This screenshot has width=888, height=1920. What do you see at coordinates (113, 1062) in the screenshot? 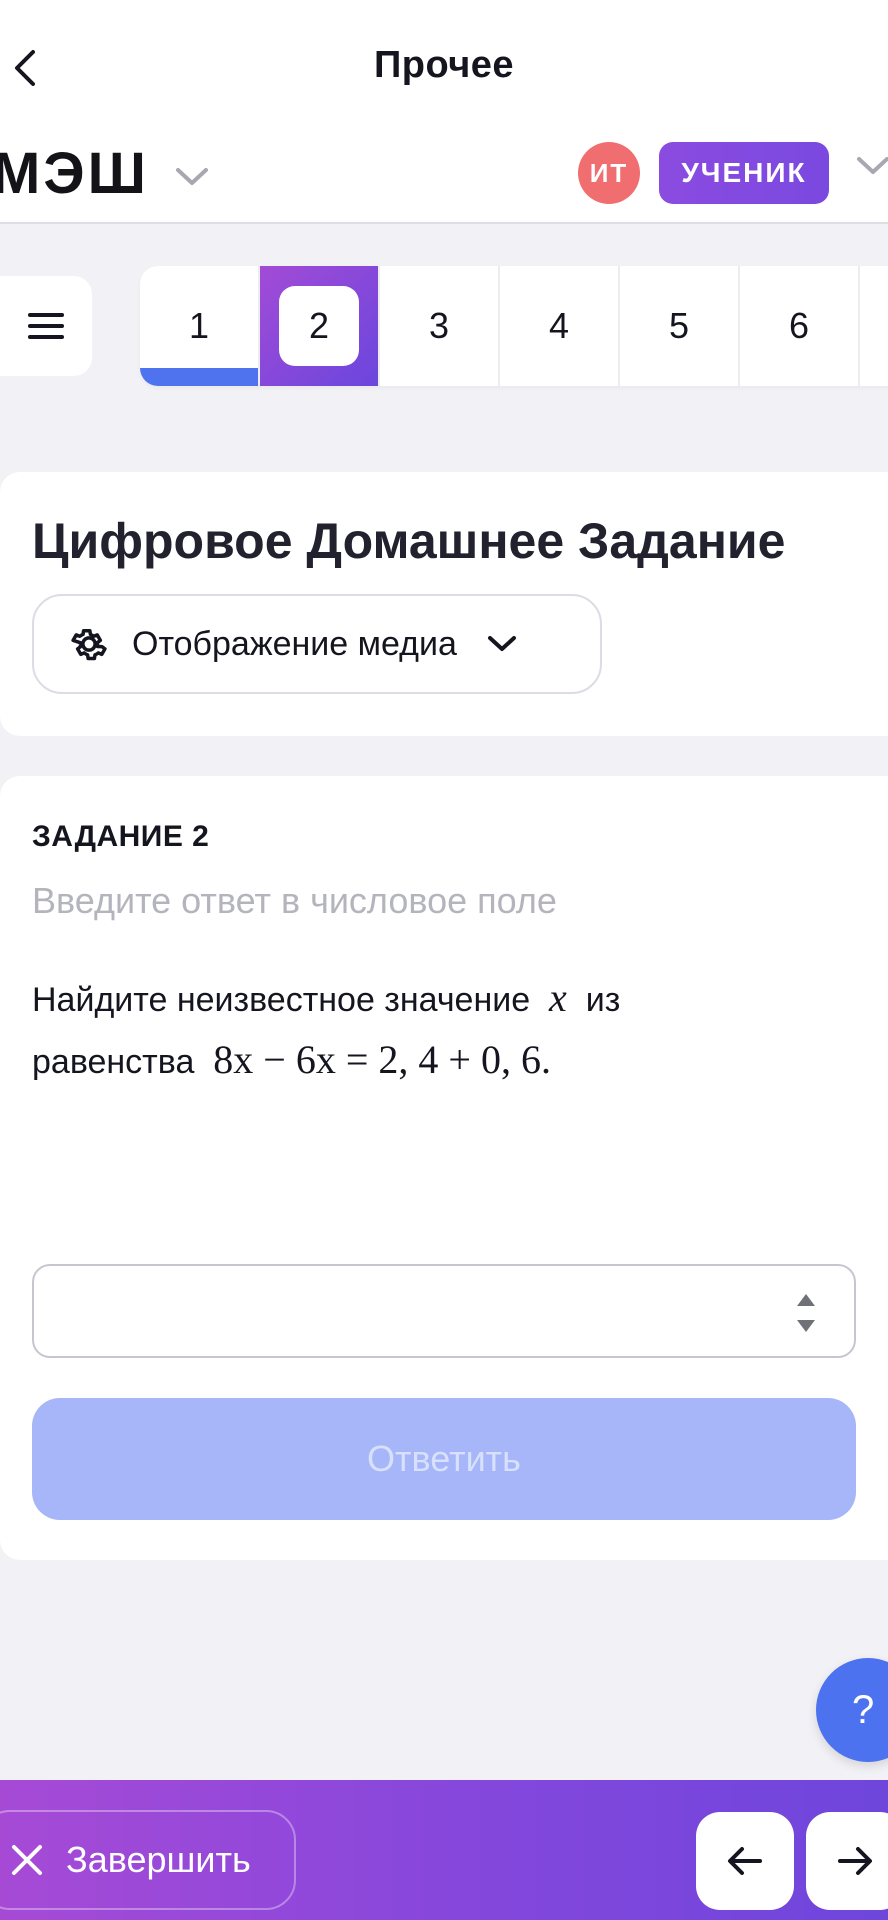
I see `question-text-part: равенства` at bounding box center [113, 1062].